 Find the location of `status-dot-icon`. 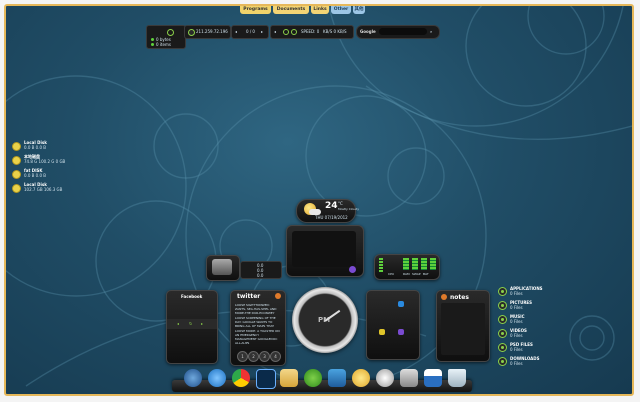

status-dot-icon is located at coordinates (152, 39).